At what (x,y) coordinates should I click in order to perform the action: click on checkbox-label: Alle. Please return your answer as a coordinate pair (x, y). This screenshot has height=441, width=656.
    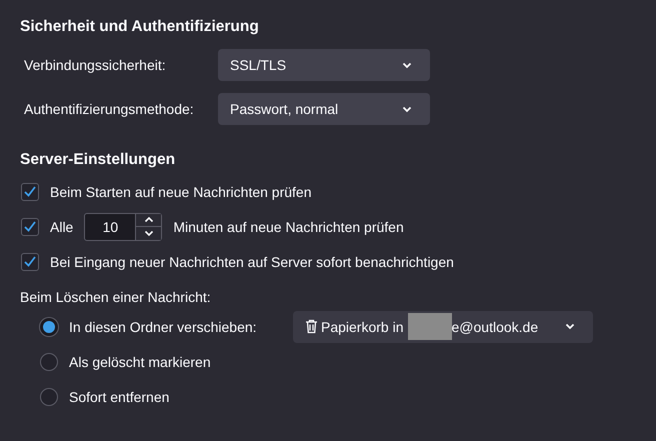
    Looking at the image, I should click on (62, 226).